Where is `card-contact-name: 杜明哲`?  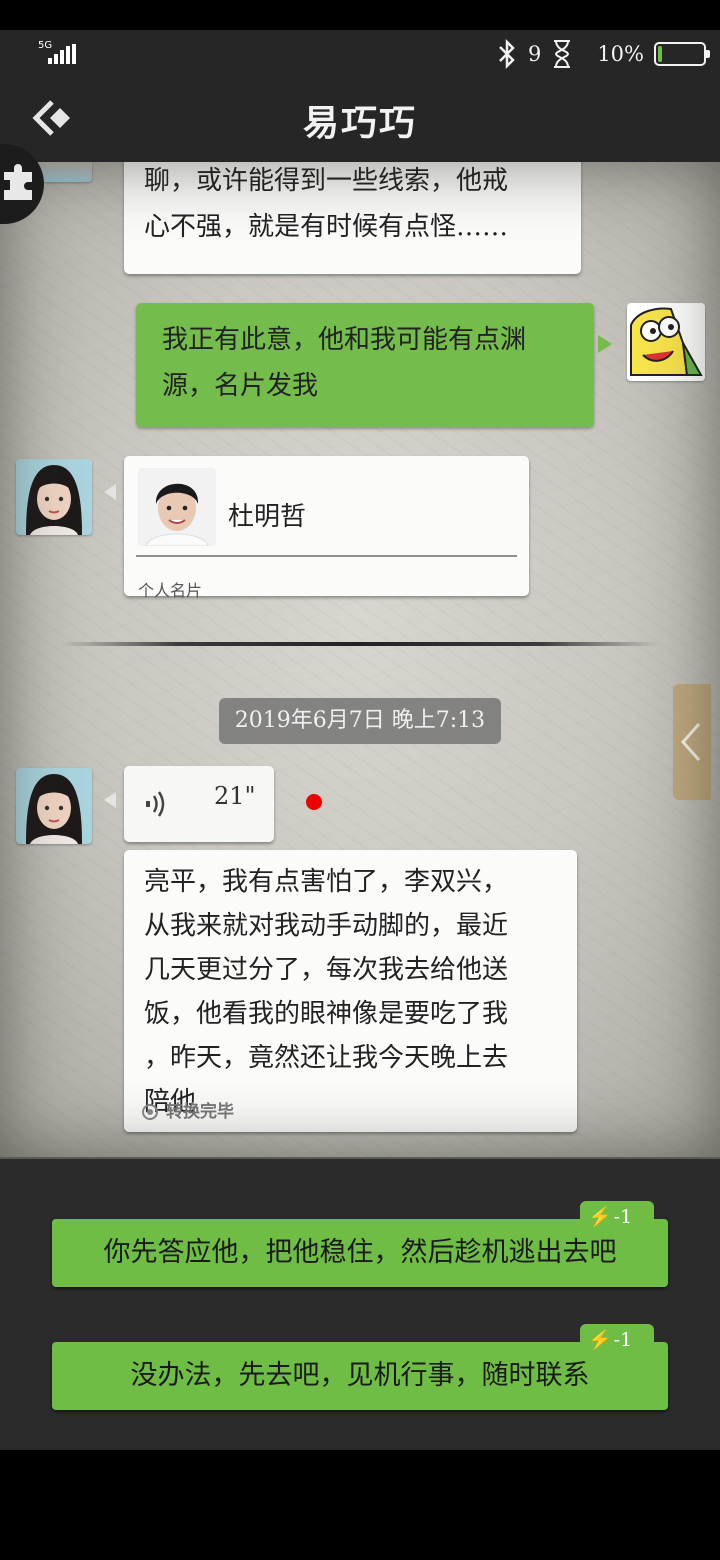
card-contact-name: 杜明哲 is located at coordinates (267, 517).